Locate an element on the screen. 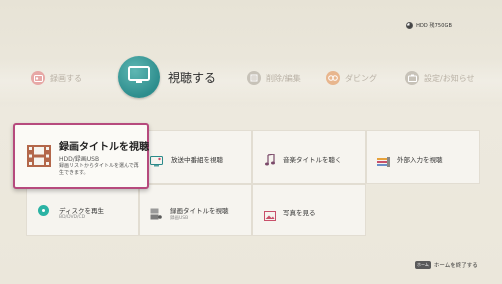 The width and height of the screenshot is (502, 284). menu-edit: 削除/編集 is located at coordinates (274, 78).